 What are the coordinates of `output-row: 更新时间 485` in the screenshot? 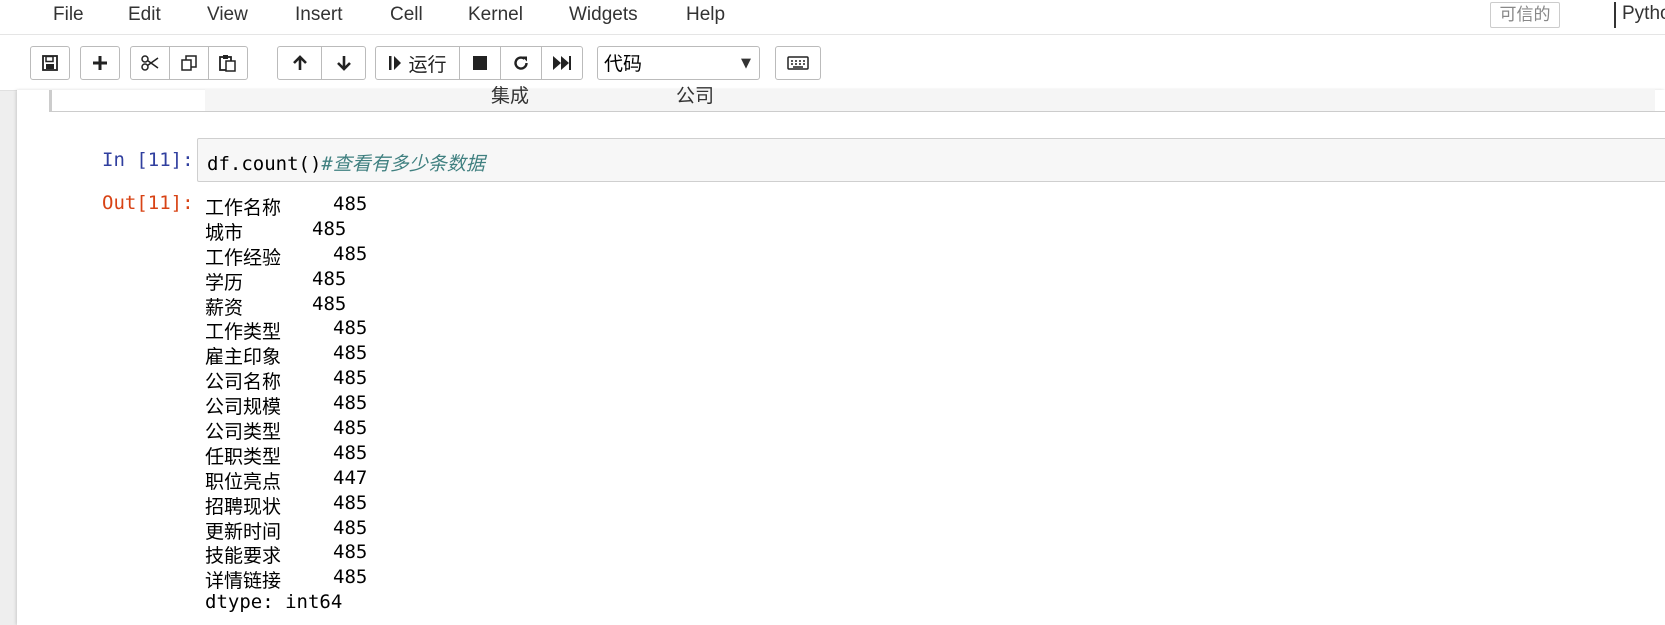 It's located at (286, 530).